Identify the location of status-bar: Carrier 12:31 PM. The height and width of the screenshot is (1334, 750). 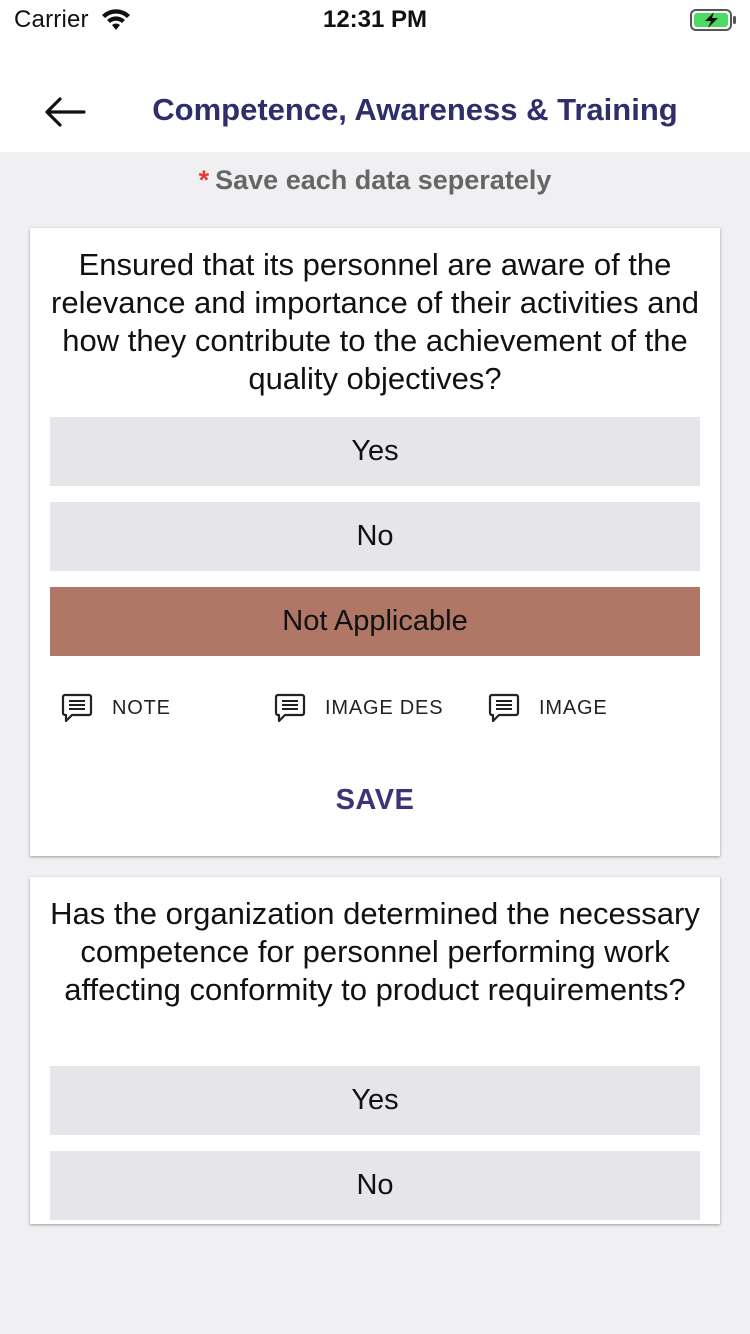
(375, 20).